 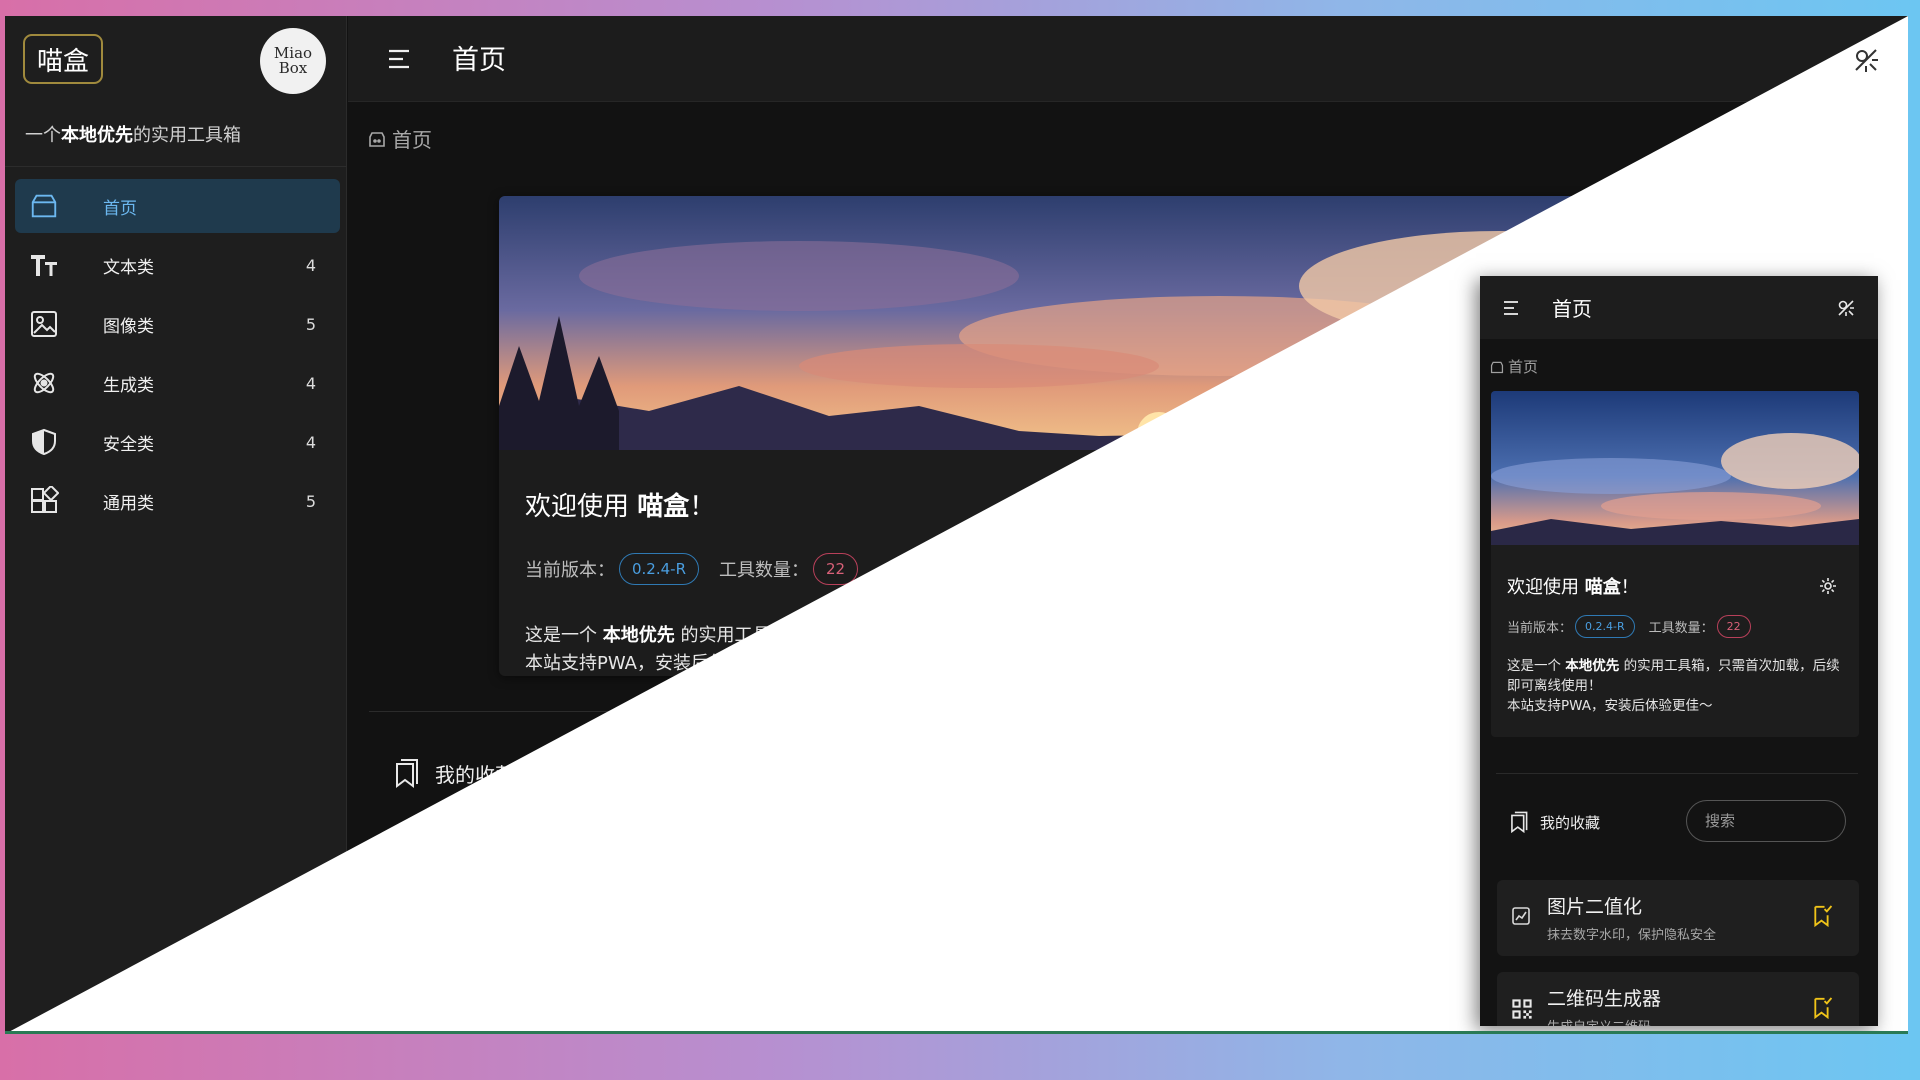 I want to click on sidebar-item-text: 文本类 4, so click(x=177, y=265).